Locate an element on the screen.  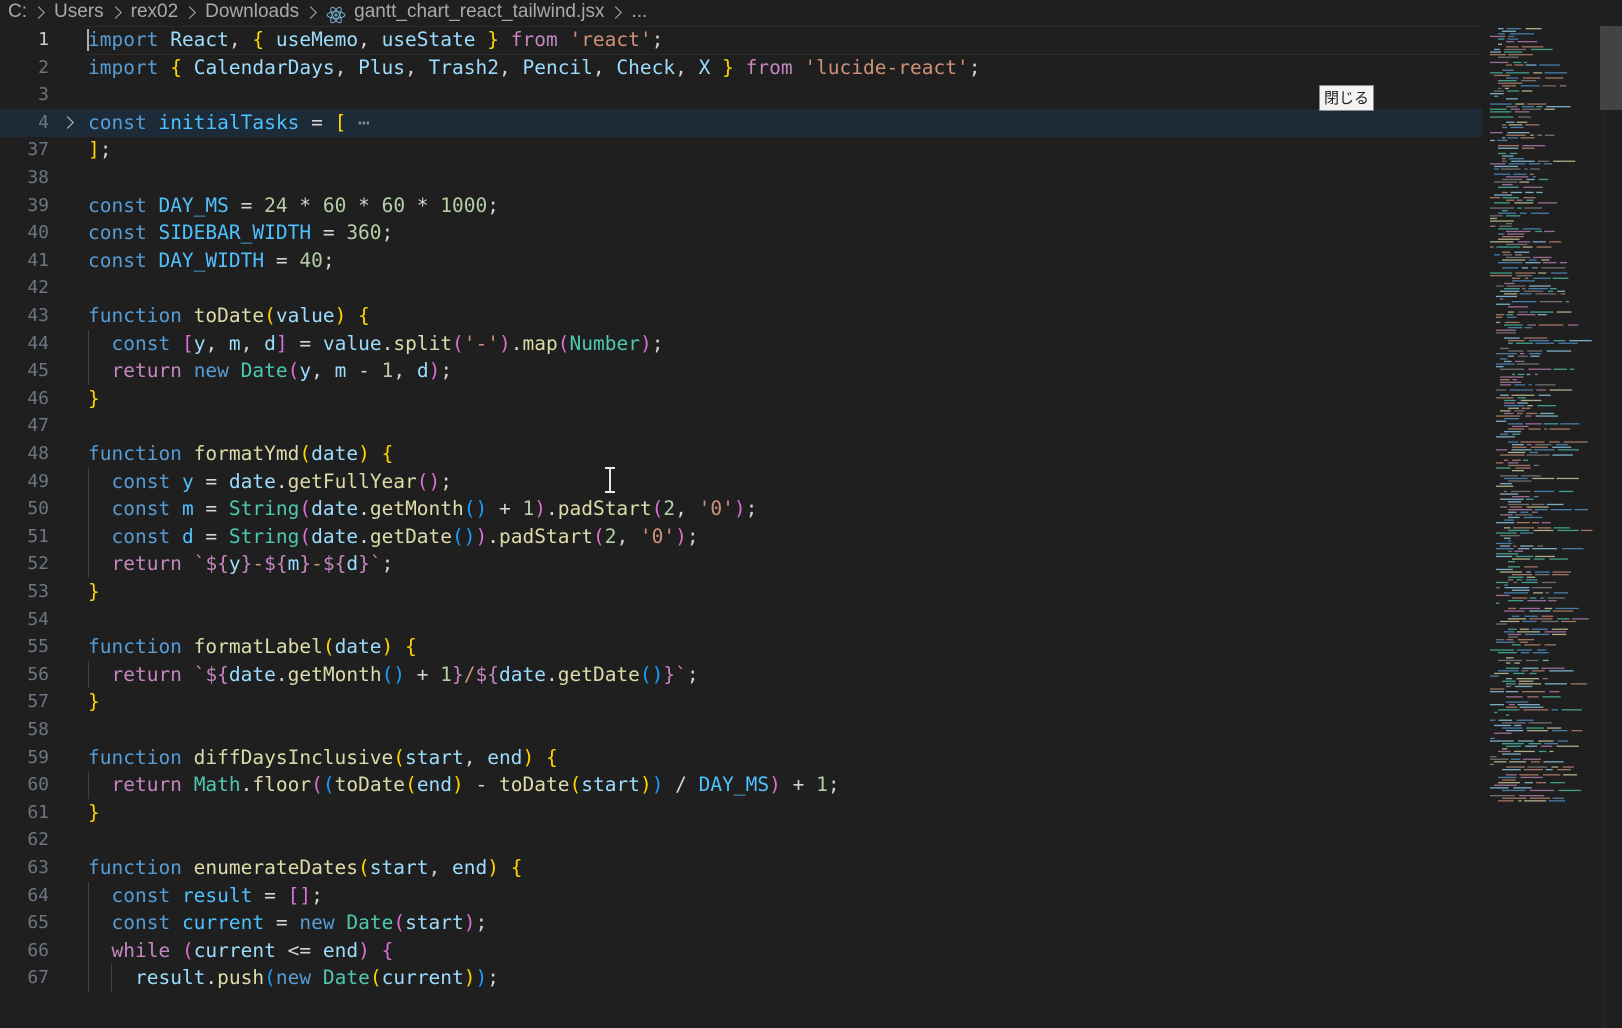
minimap is located at coordinates (1546, 416).